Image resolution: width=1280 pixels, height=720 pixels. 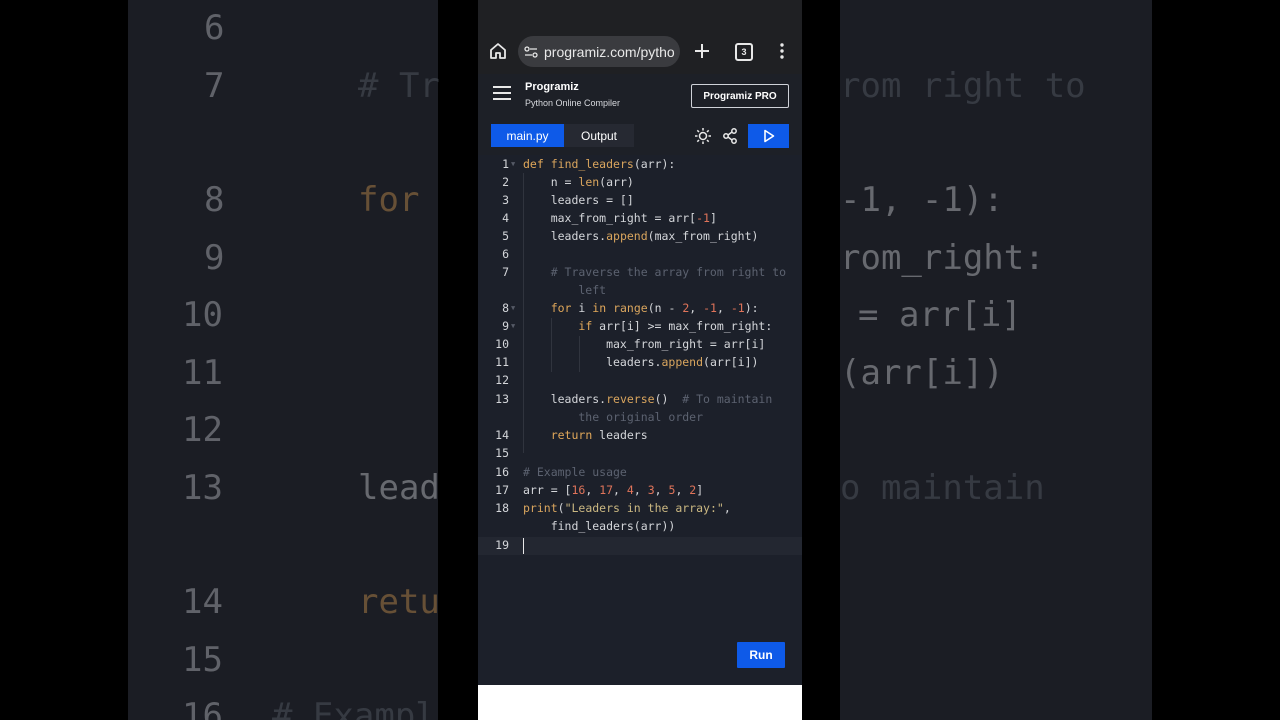 I want to click on code-line: 3 leaders = [], so click(x=568, y=200).